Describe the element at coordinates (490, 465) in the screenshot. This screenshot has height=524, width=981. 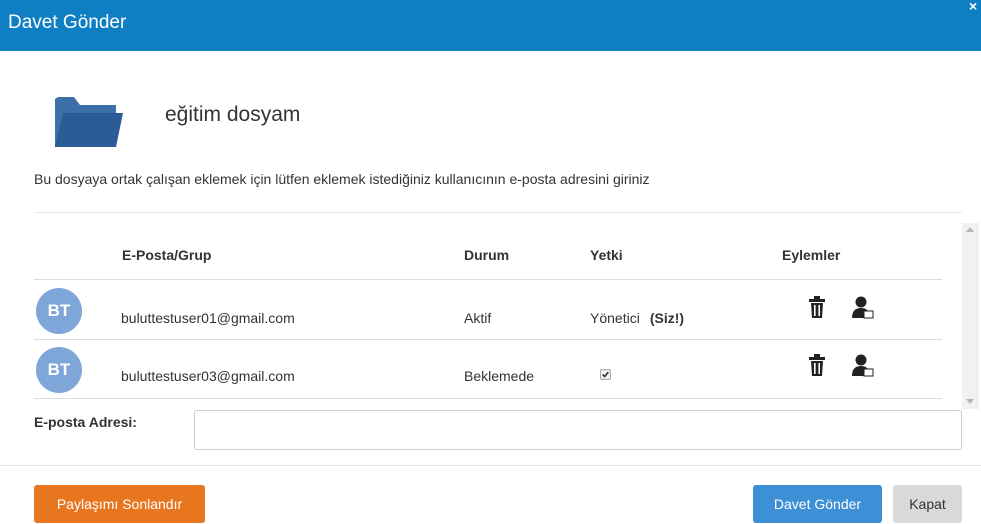
I see `footer-divider` at that location.